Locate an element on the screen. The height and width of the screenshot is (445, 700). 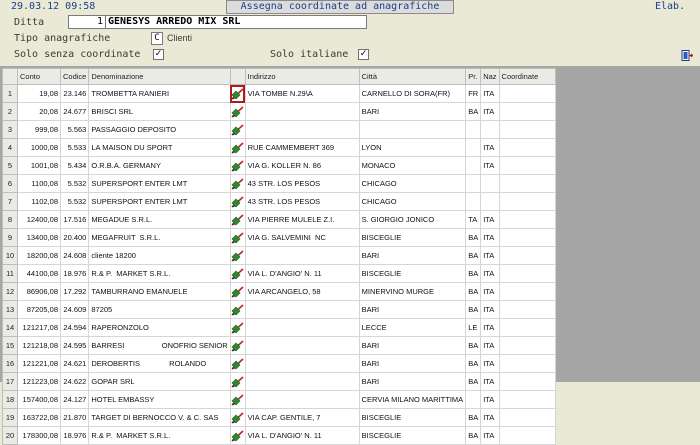
table-row: 14 121217,08 24.594 RAPERONZOLO LECCE LE ITA is located at coordinates (279, 327).